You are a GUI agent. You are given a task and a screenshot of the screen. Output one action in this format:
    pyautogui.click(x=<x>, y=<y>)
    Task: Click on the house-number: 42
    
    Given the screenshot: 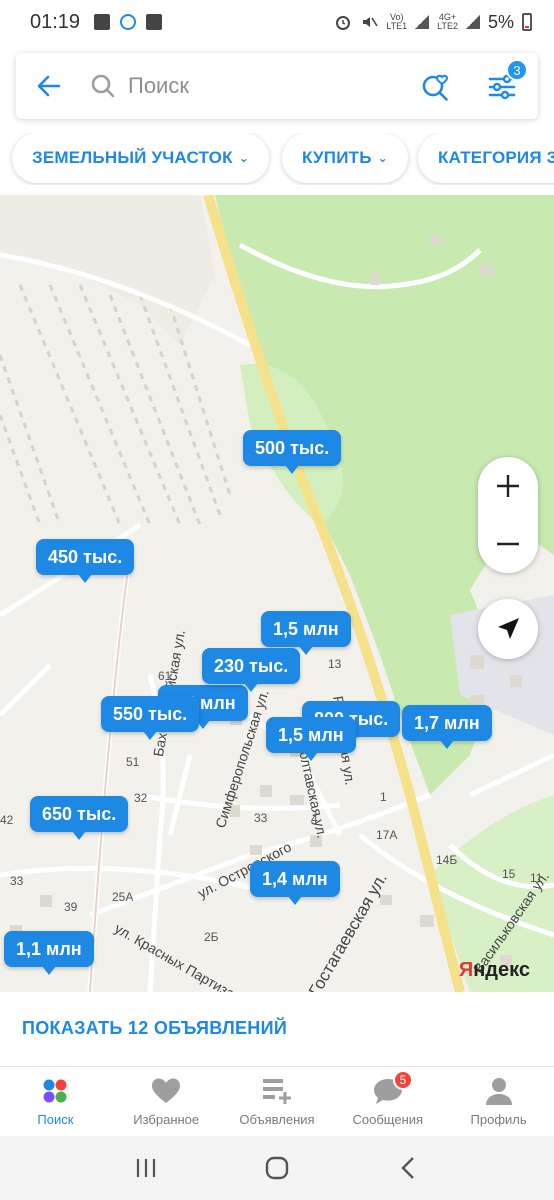 What is the action you would take?
    pyautogui.click(x=7, y=820)
    